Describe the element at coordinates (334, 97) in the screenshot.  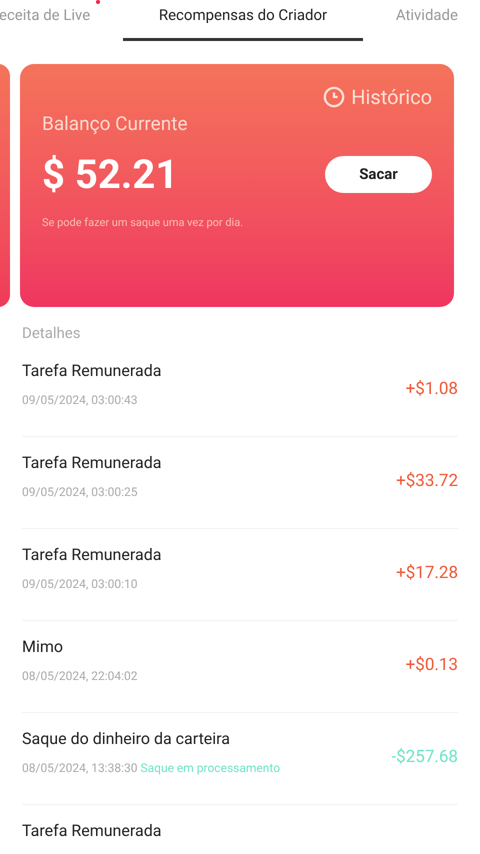
I see `clock-icon` at that location.